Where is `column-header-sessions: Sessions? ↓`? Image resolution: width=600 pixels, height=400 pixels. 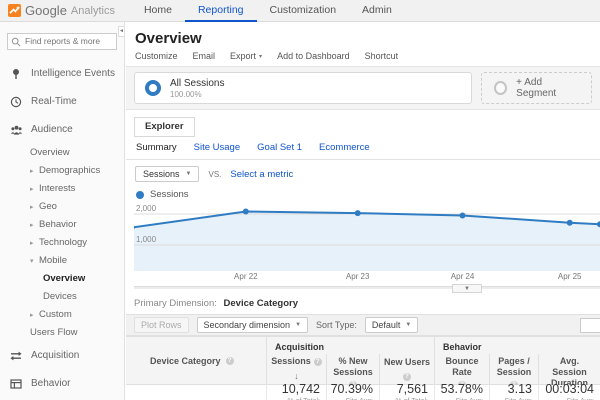
column-header-sessions: Sessions? ↓ is located at coordinates (296, 369).